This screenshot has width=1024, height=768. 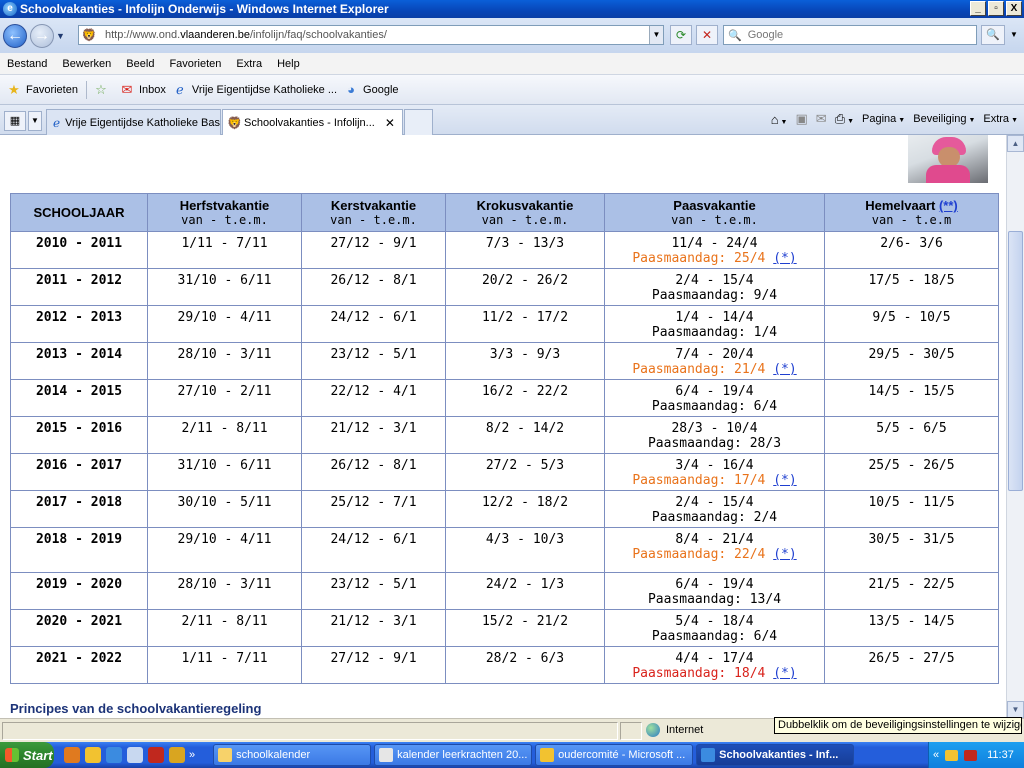 I want to click on menu-beeld: Beeld, so click(x=140, y=64).